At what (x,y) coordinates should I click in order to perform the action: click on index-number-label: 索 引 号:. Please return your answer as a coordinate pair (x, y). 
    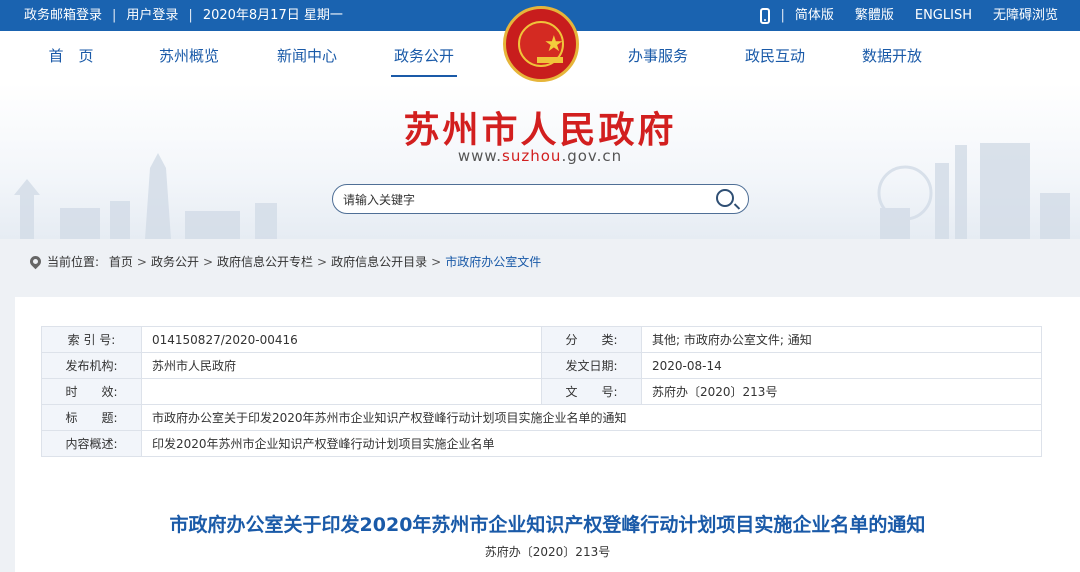
    Looking at the image, I should click on (91, 339).